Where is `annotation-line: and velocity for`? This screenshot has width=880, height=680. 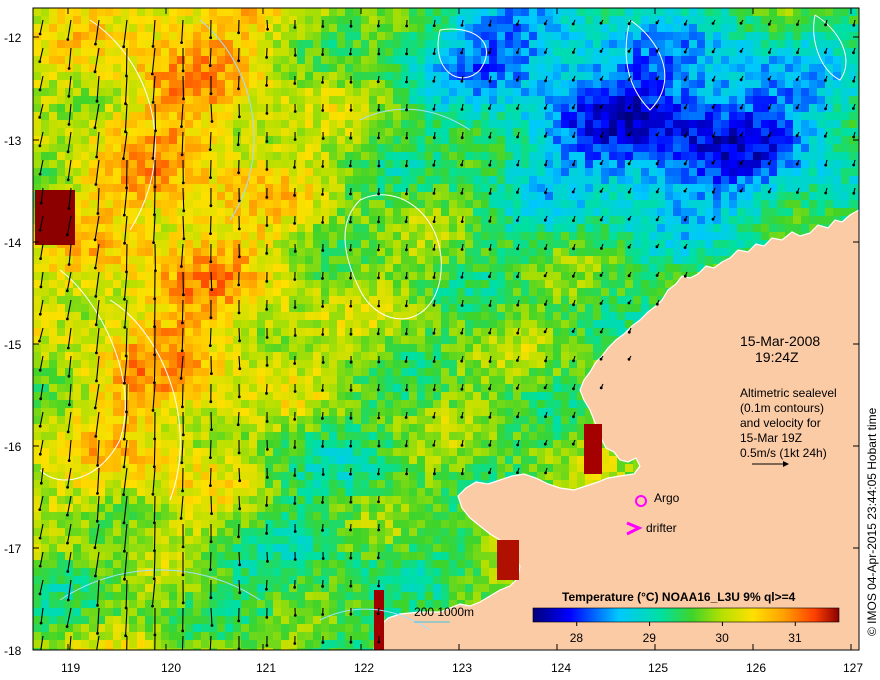 annotation-line: and velocity for is located at coordinates (780, 423).